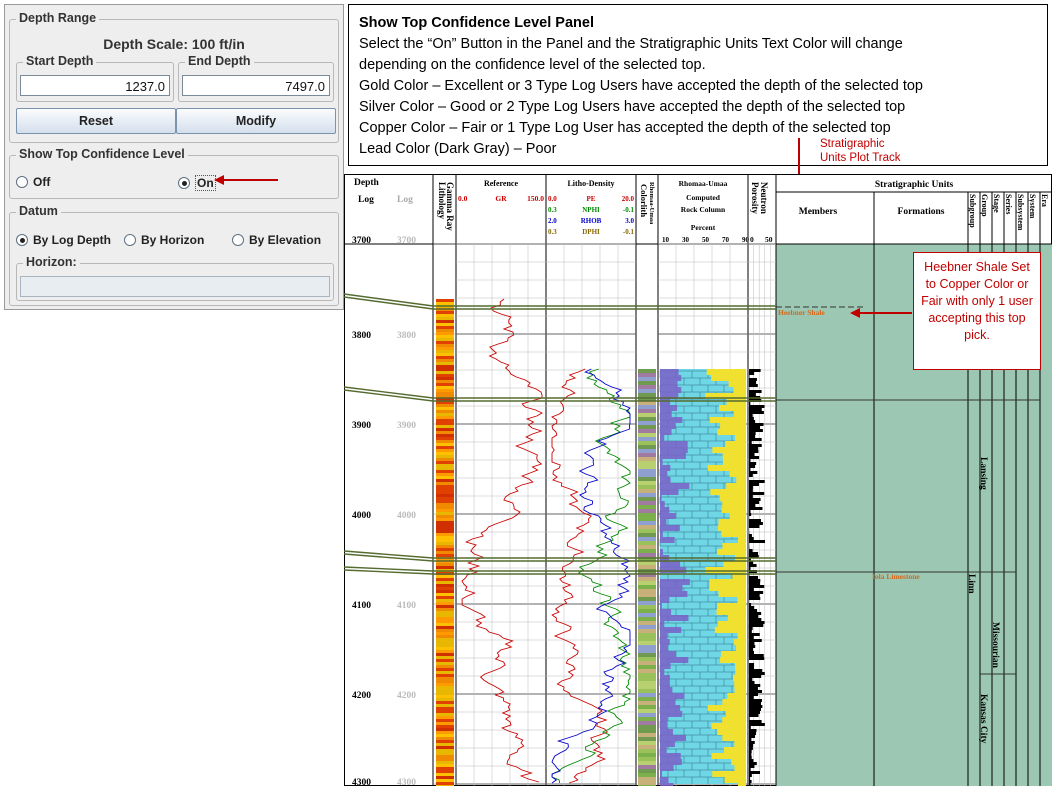  What do you see at coordinates (628, 199) in the screenshot?
I see `density-max: 20.0` at bounding box center [628, 199].